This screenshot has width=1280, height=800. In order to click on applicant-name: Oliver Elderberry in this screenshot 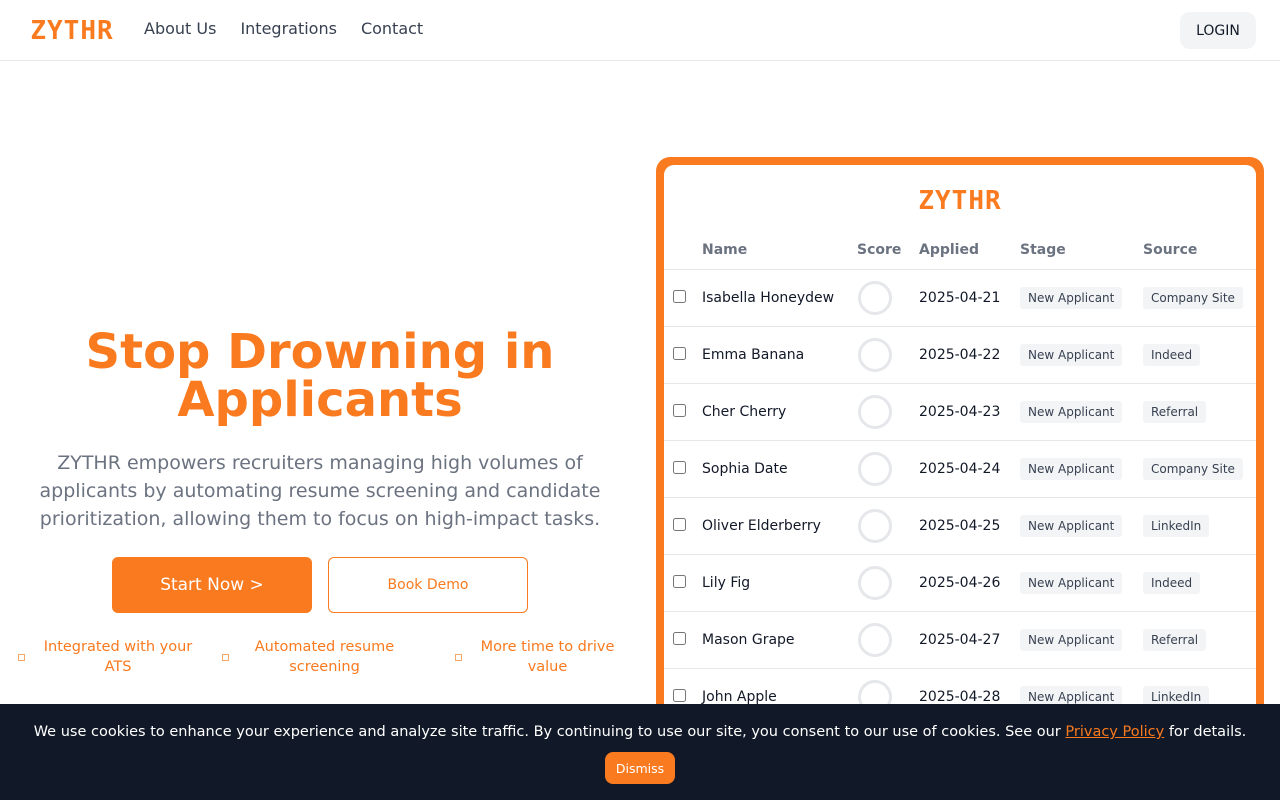, I will do `click(779, 526)`.